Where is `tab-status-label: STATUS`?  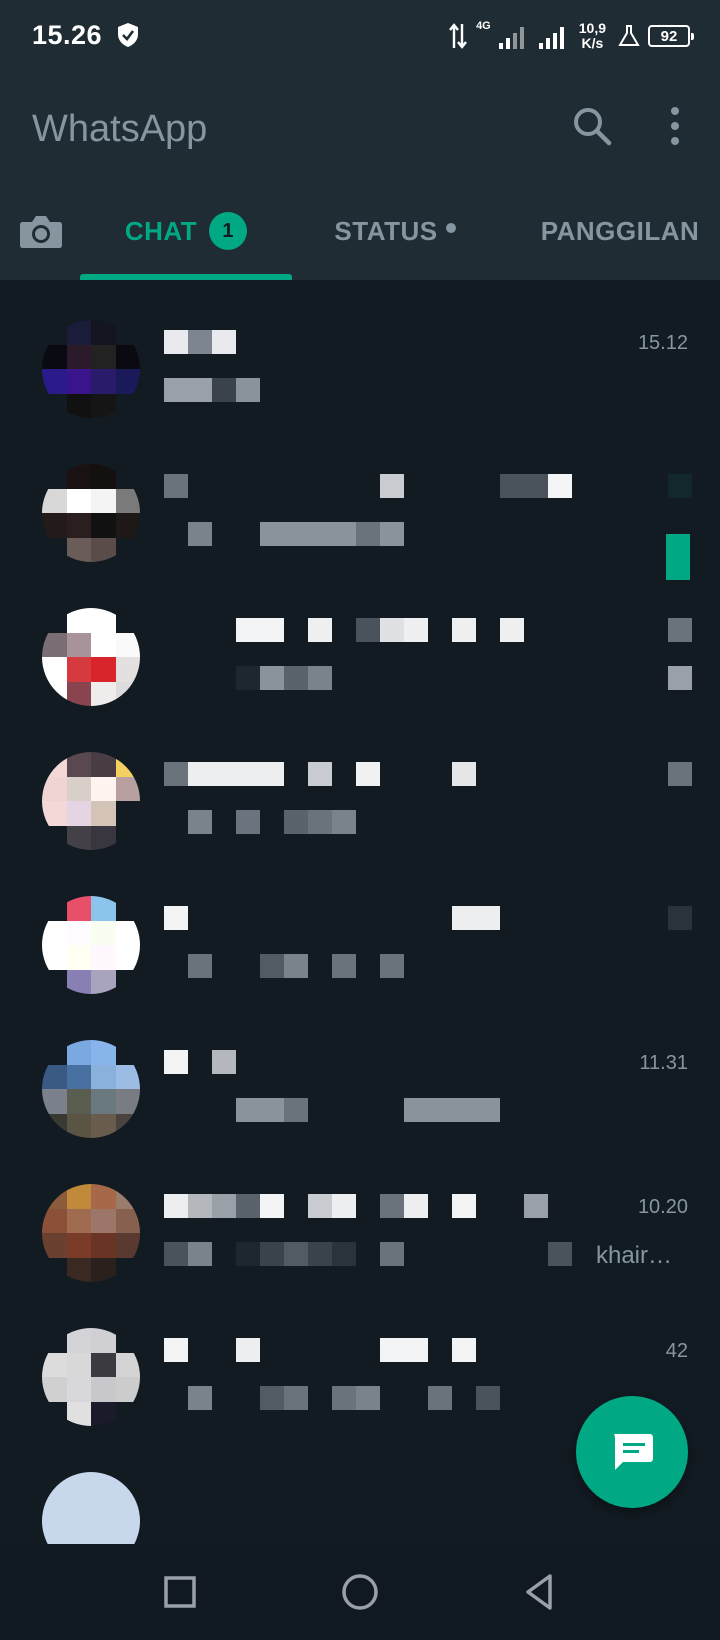 tab-status-label: STATUS is located at coordinates (386, 230).